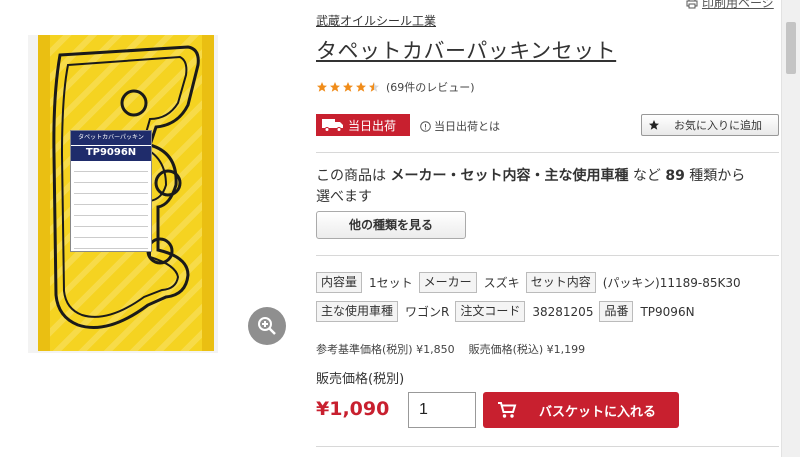 Image resolution: width=800 pixels, height=457 pixels. What do you see at coordinates (425, 126) in the screenshot?
I see `info-icon` at bounding box center [425, 126].